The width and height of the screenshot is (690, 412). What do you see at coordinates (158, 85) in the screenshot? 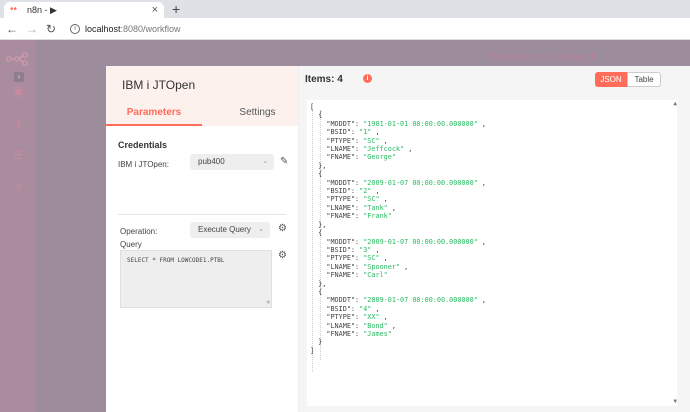
I see `node-title: IBM i JTOpen` at bounding box center [158, 85].